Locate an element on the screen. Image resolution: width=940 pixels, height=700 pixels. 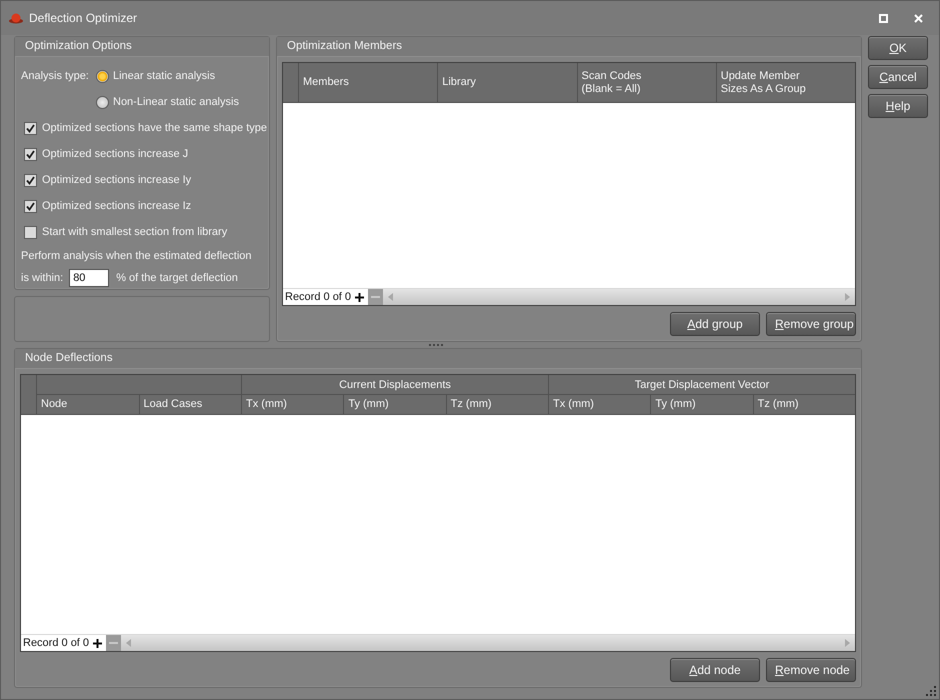
column-header: Members is located at coordinates (368, 82).